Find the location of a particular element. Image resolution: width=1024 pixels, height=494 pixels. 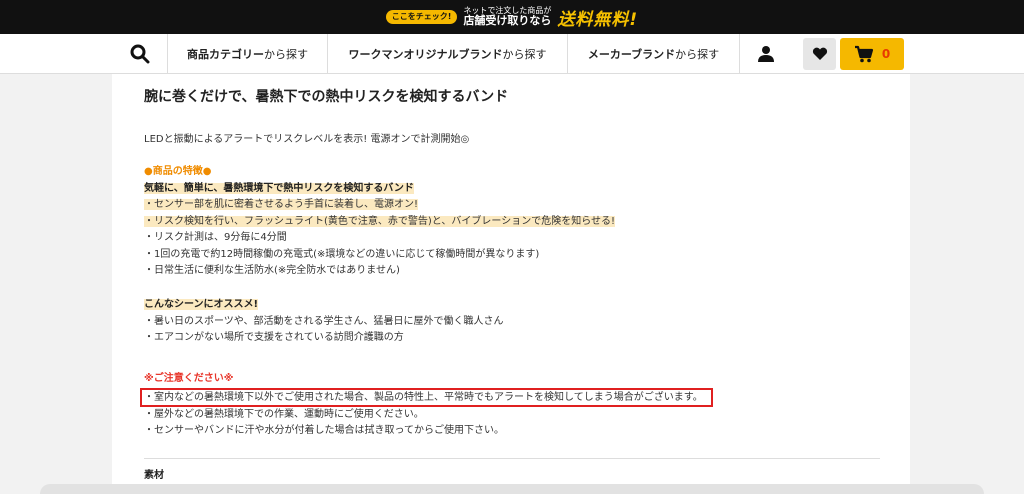

promo-banner: ここをチェック! ネットで注文した商品が 店舗受け取りなら 送料無料! is located at coordinates (512, 17).